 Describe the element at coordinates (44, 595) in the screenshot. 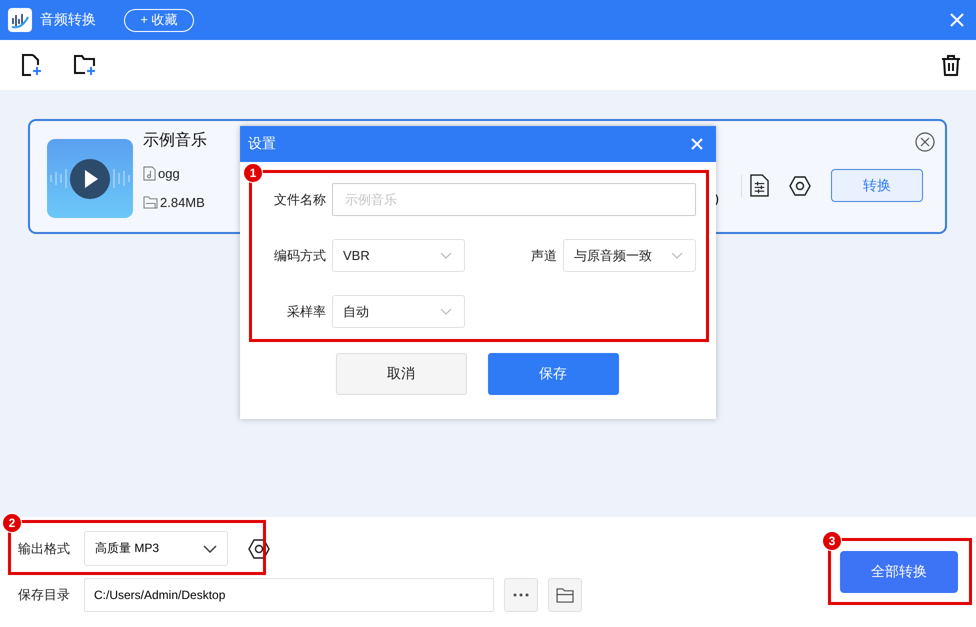

I see `save-directory-label: 保存目录` at that location.